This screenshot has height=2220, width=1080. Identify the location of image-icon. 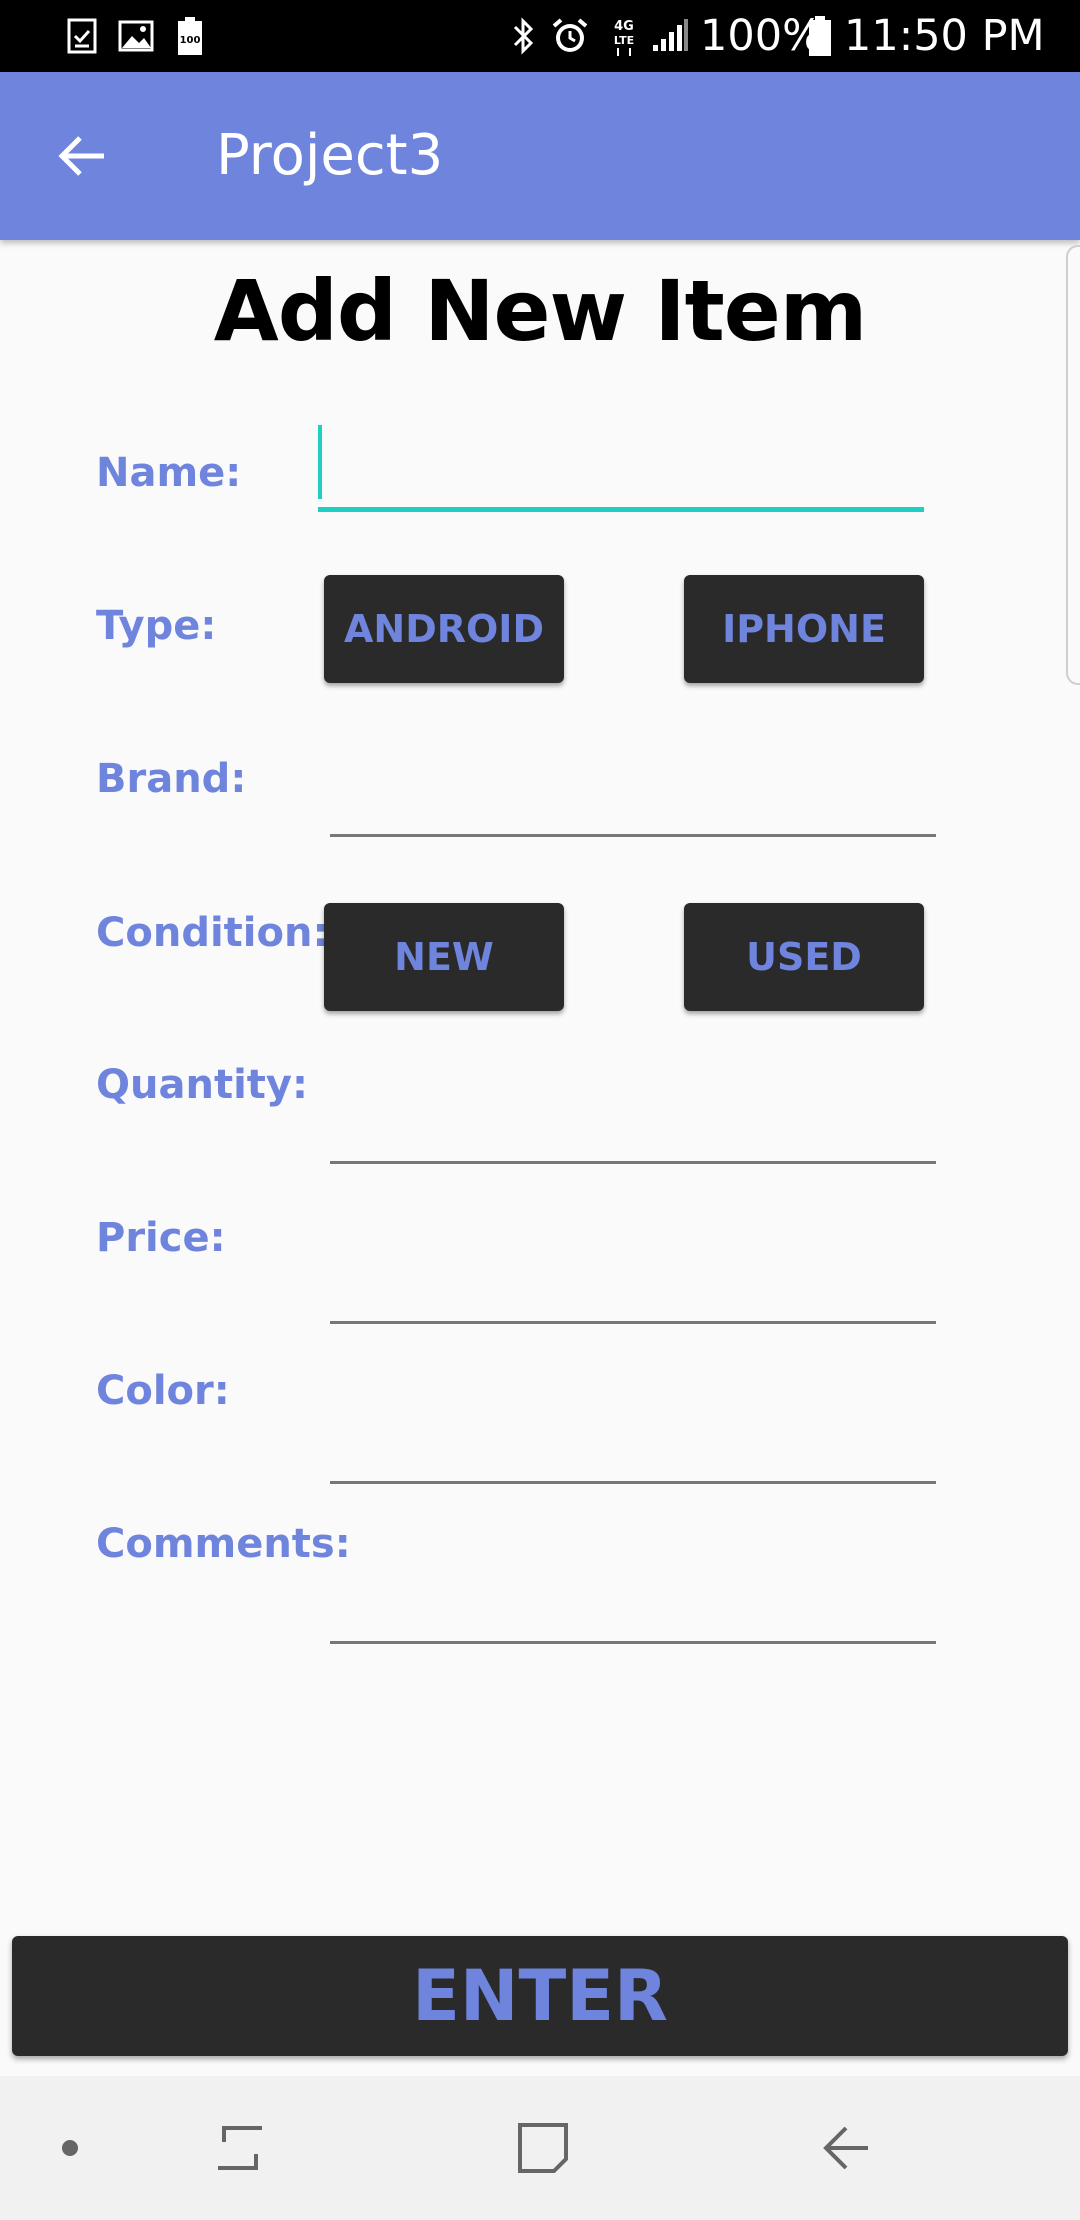
(136, 36).